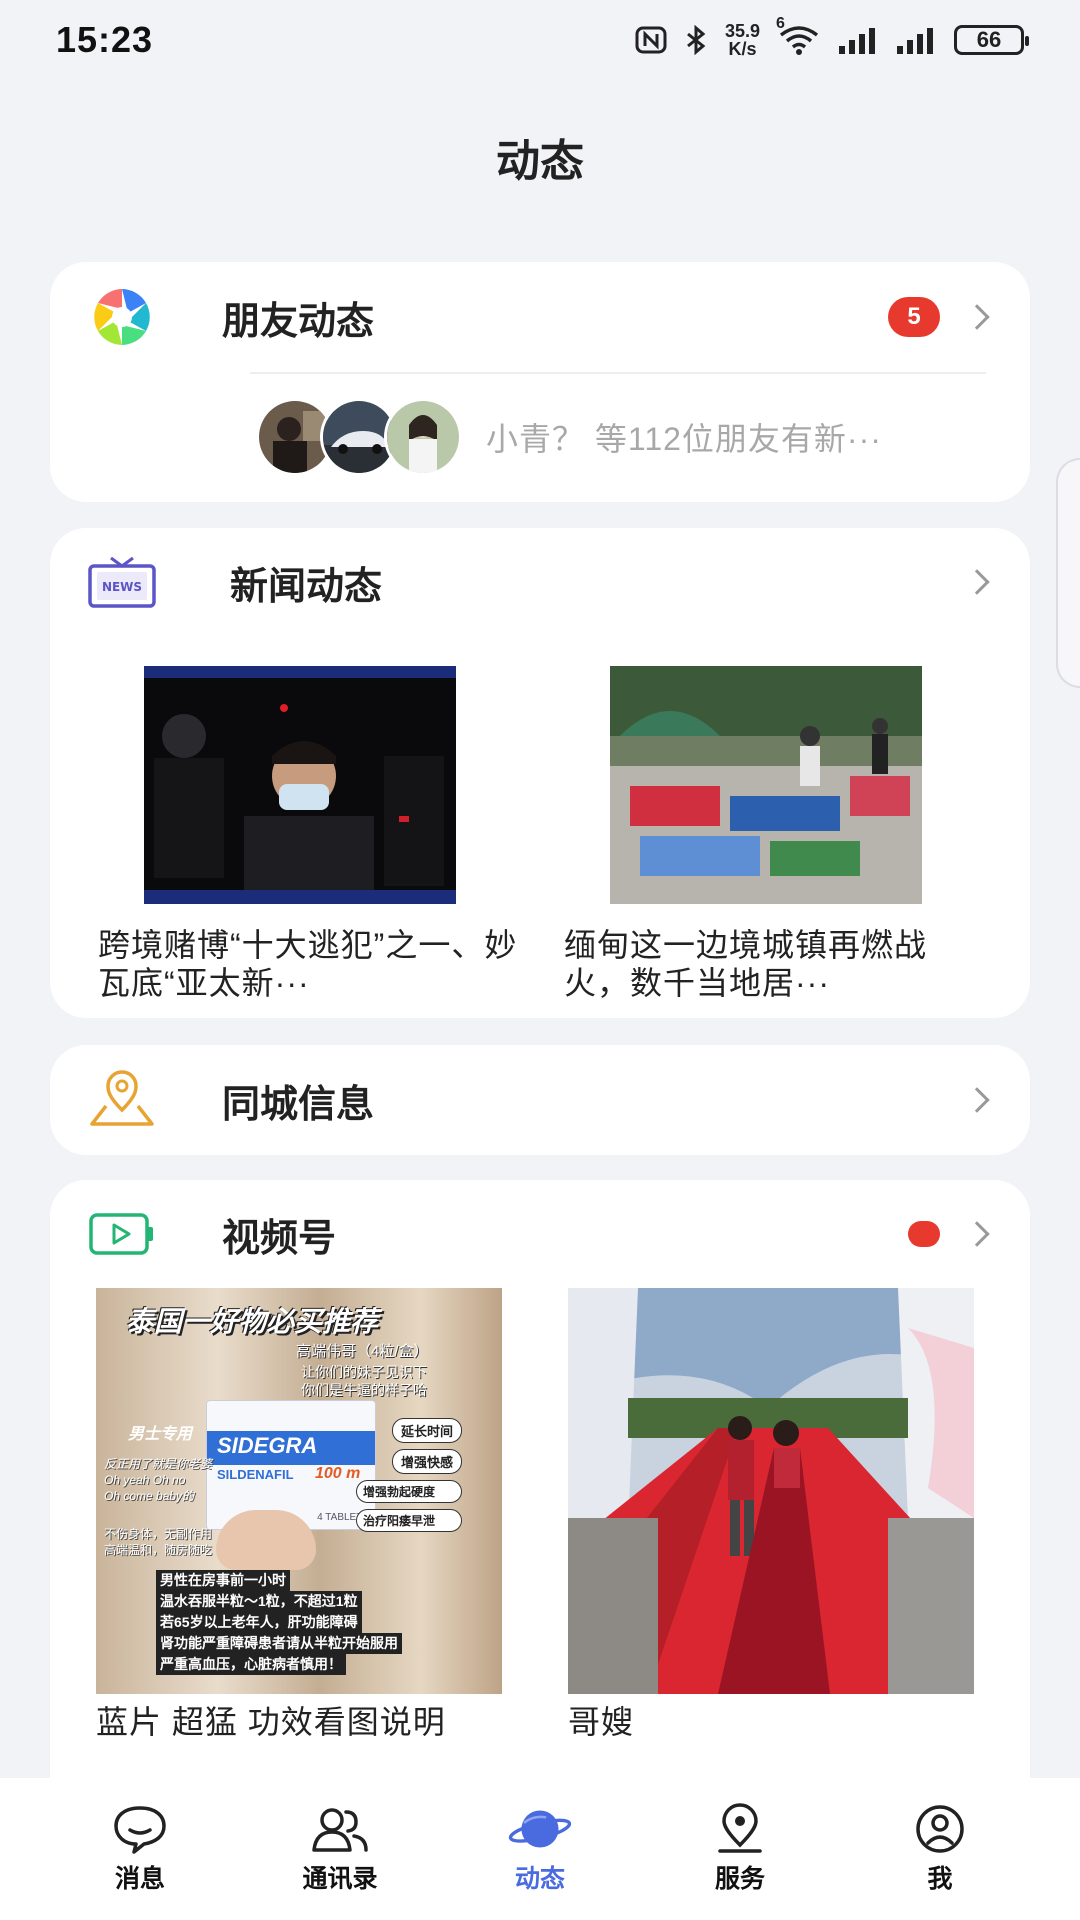 Image resolution: width=1080 pixels, height=1920 pixels. I want to click on colorful-aperture-icon, so click(122, 317).